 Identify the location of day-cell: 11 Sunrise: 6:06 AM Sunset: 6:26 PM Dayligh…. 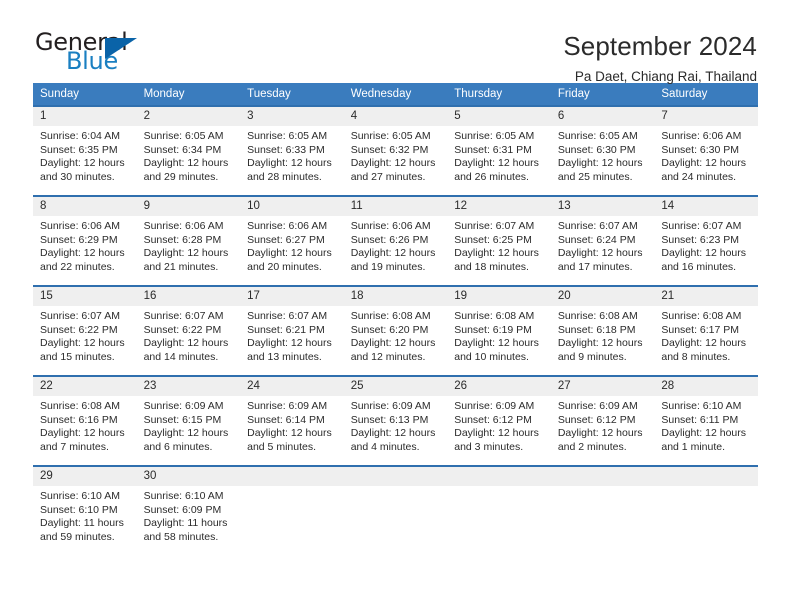
(395, 236).